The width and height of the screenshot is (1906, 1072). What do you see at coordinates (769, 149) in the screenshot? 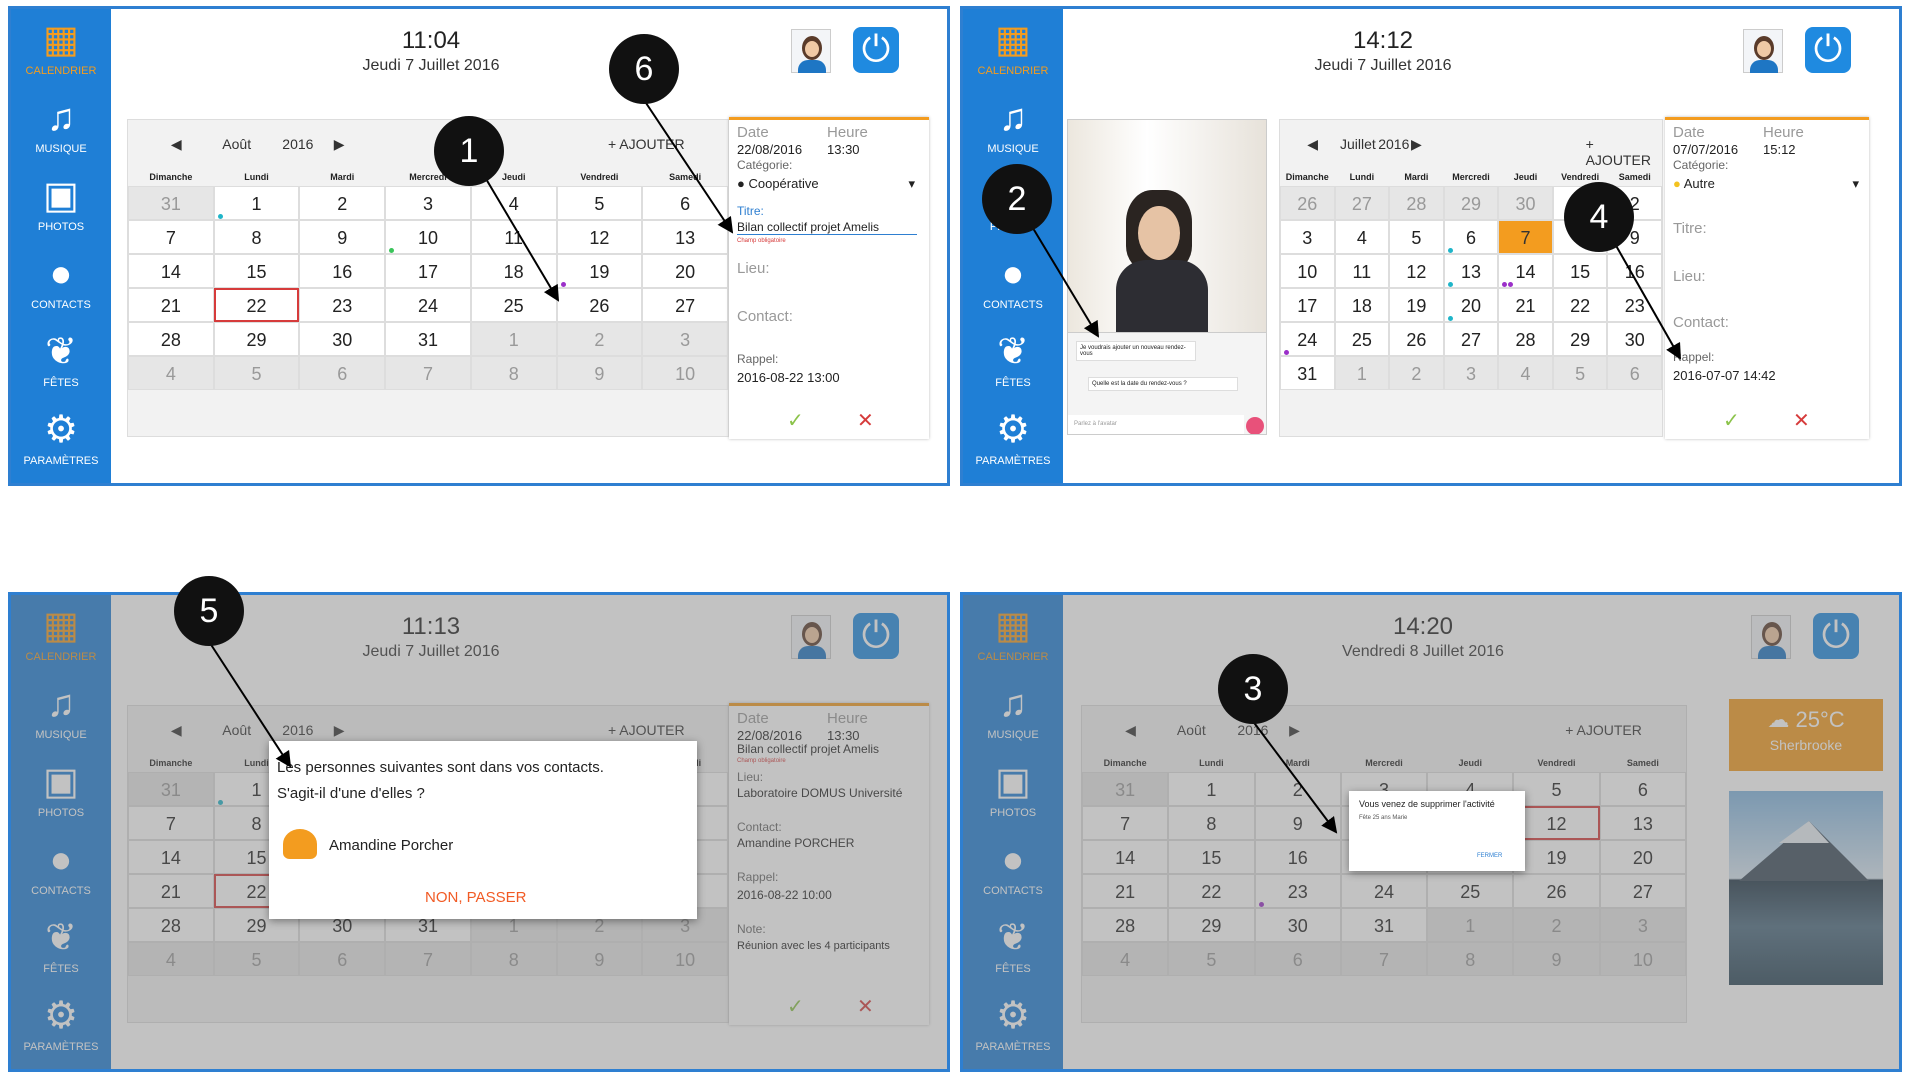
I see `date-field: 22/08/2016` at bounding box center [769, 149].